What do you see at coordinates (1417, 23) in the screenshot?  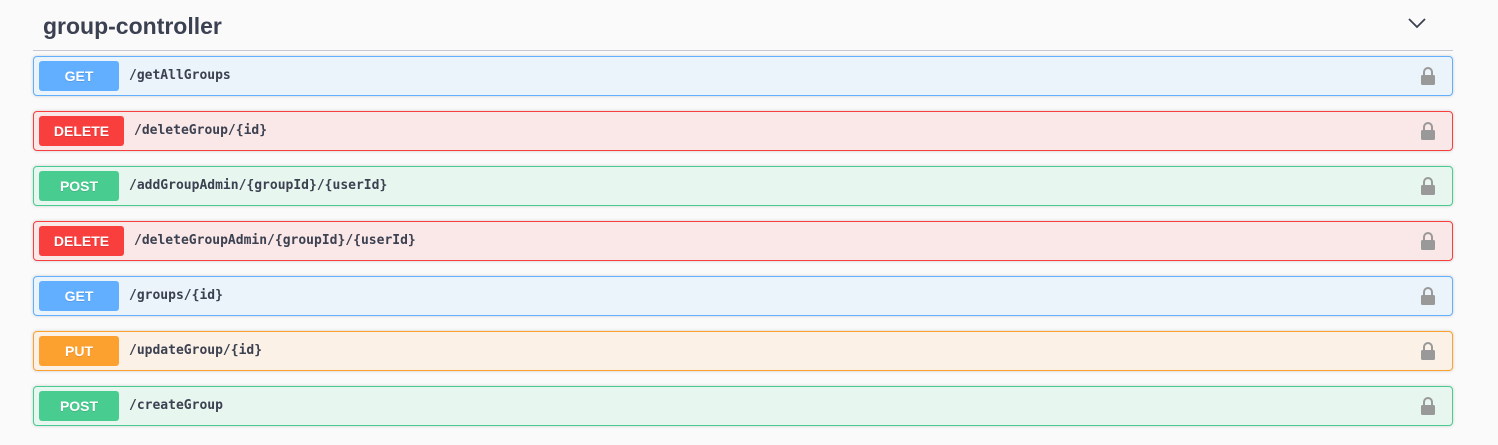 I see `chevron-down-icon` at bounding box center [1417, 23].